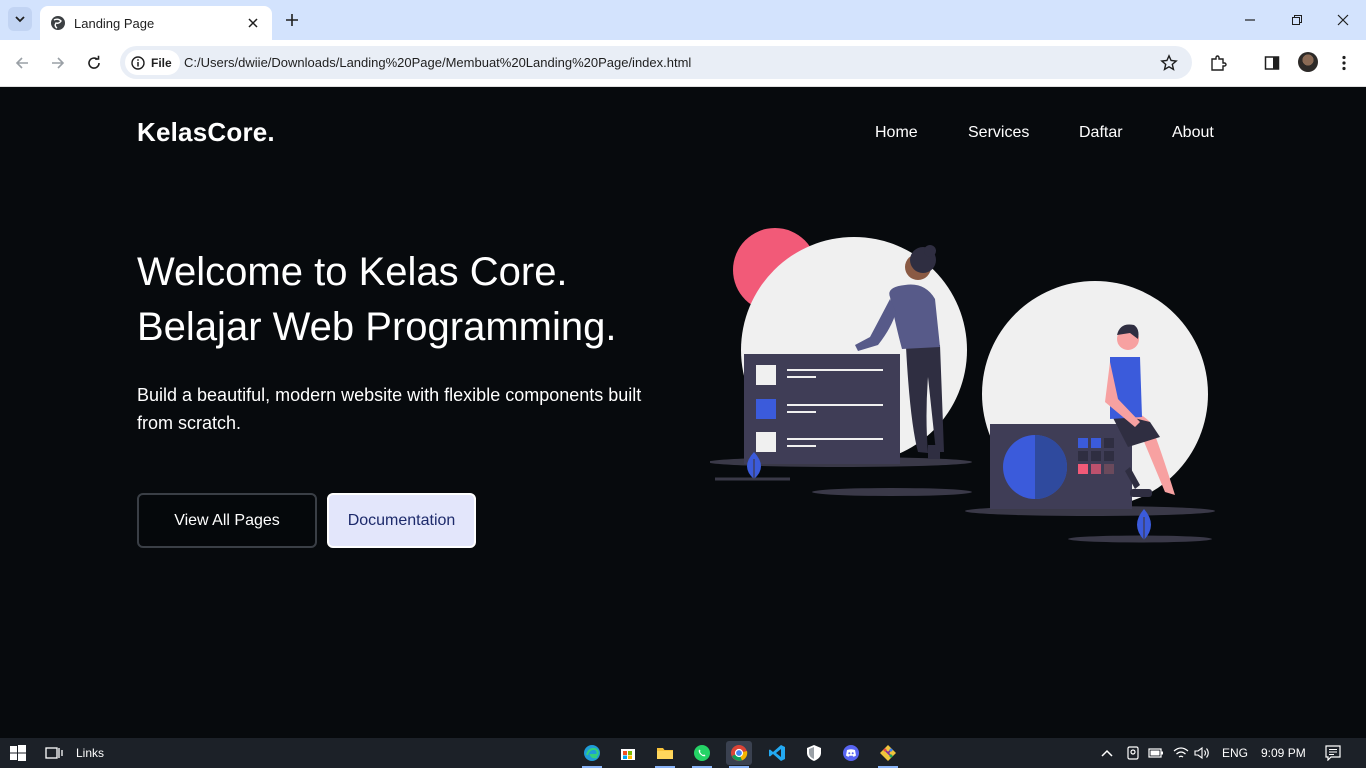 This screenshot has height=768, width=1366. I want to click on browser-tab: Landing Page, so click(156, 23).